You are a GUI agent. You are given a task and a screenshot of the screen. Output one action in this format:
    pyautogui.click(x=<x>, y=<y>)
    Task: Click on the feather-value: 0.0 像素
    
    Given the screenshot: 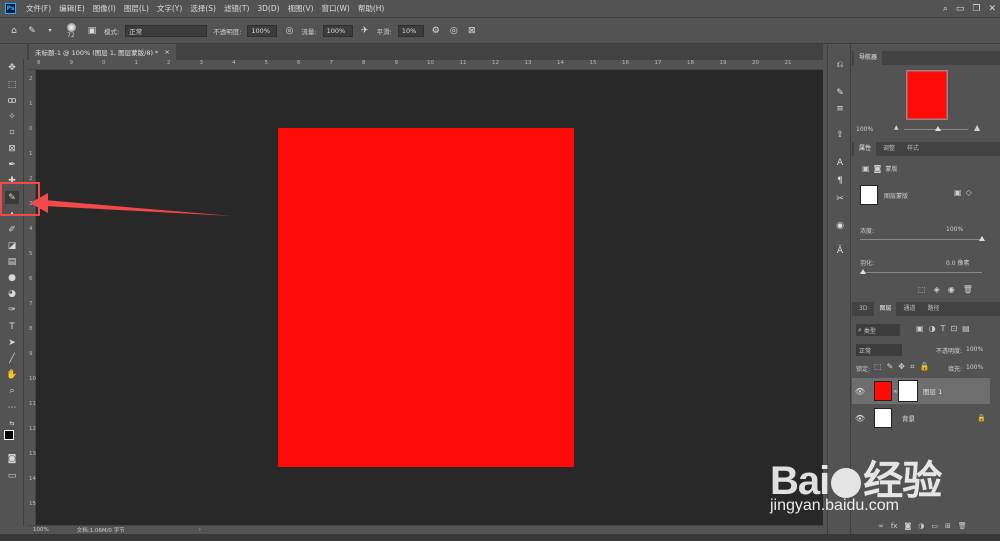 What is the action you would take?
    pyautogui.click(x=957, y=262)
    